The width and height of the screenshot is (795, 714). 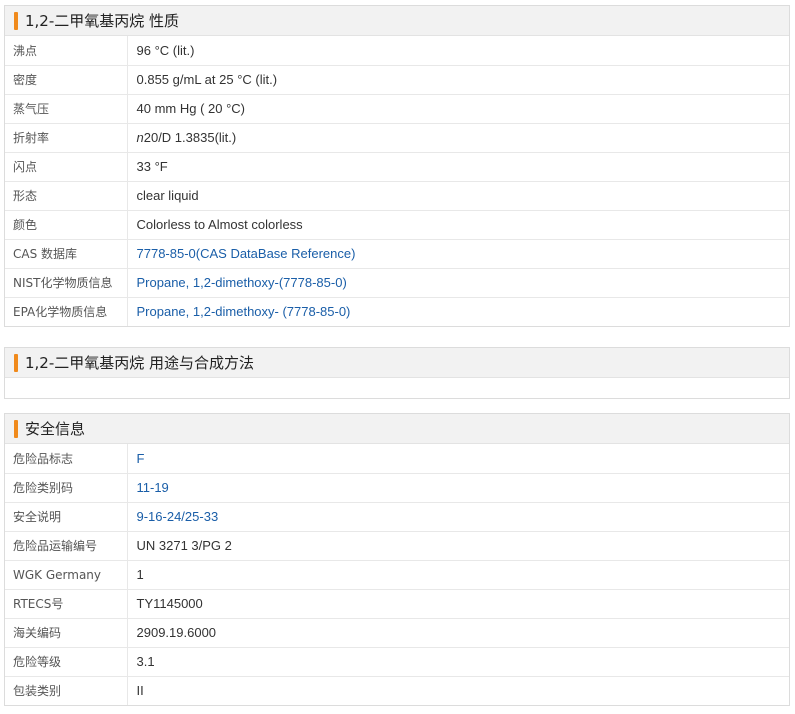 I want to click on property-value-link: 11-19, so click(x=458, y=488).